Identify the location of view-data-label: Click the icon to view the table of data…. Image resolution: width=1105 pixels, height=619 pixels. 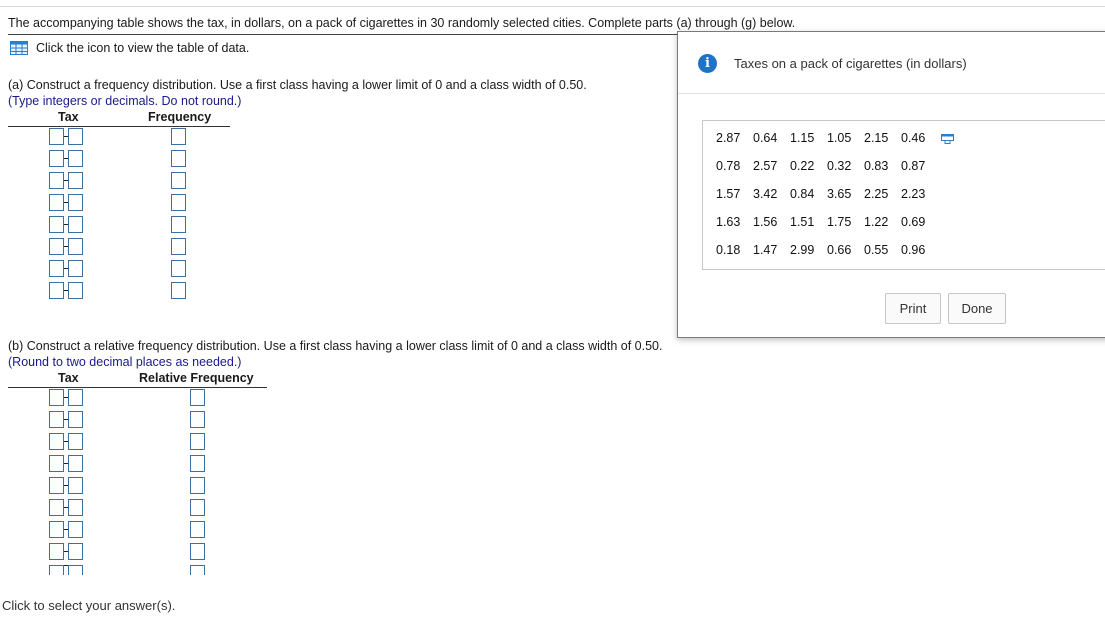
(142, 48).